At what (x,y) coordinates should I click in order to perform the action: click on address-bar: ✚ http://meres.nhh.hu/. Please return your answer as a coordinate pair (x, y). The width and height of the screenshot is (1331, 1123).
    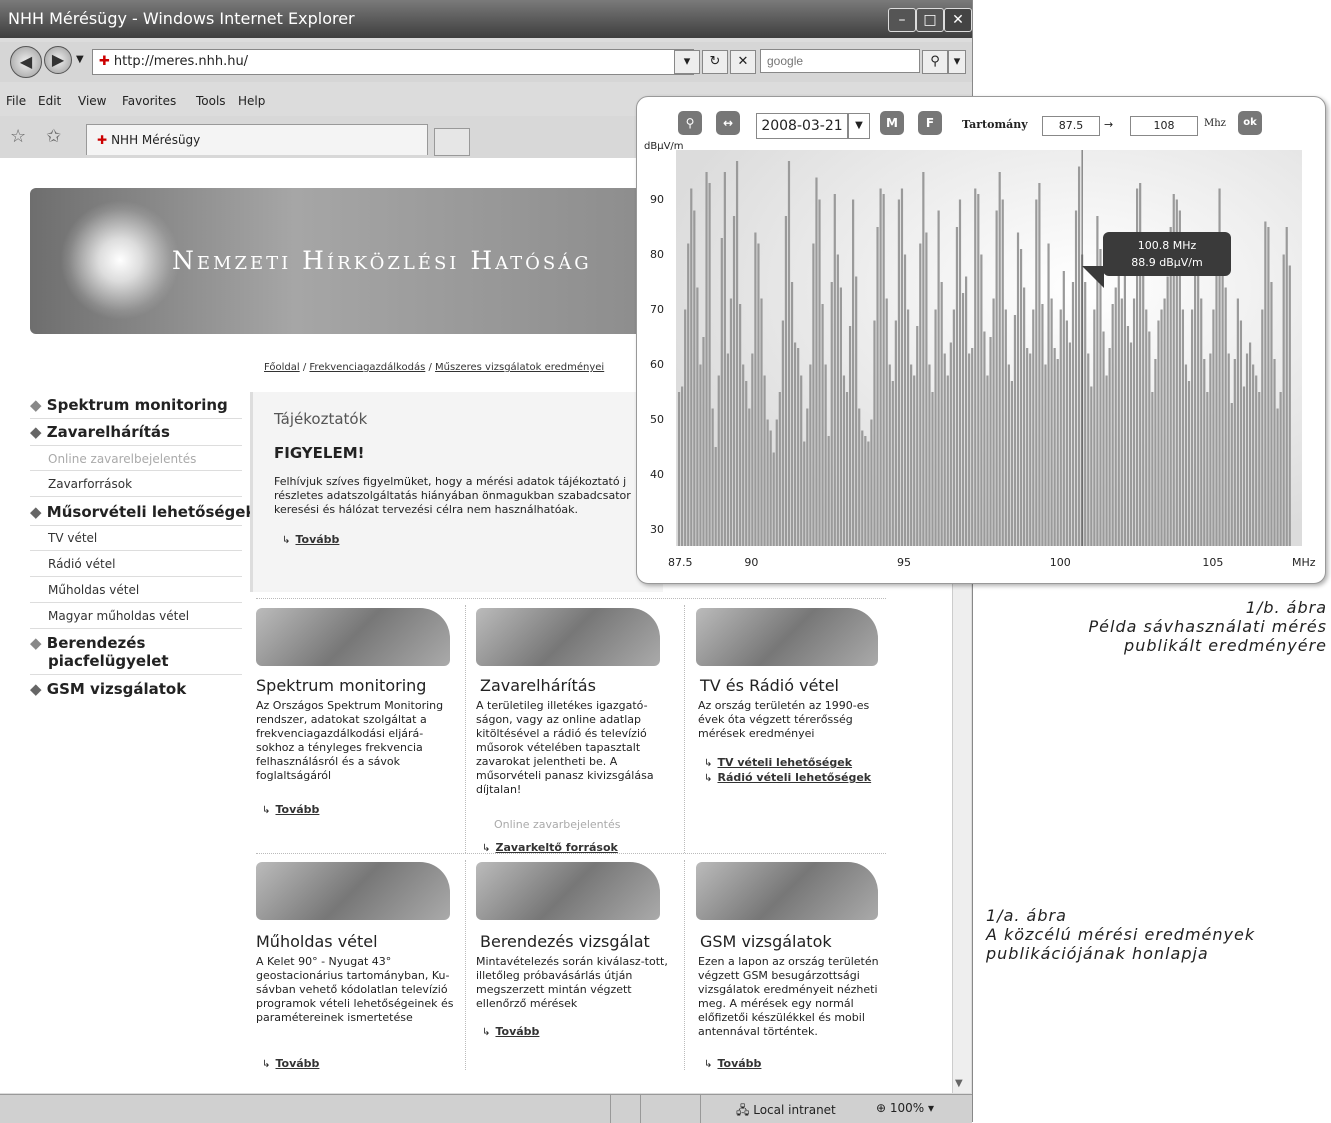
    Looking at the image, I should click on (393, 62).